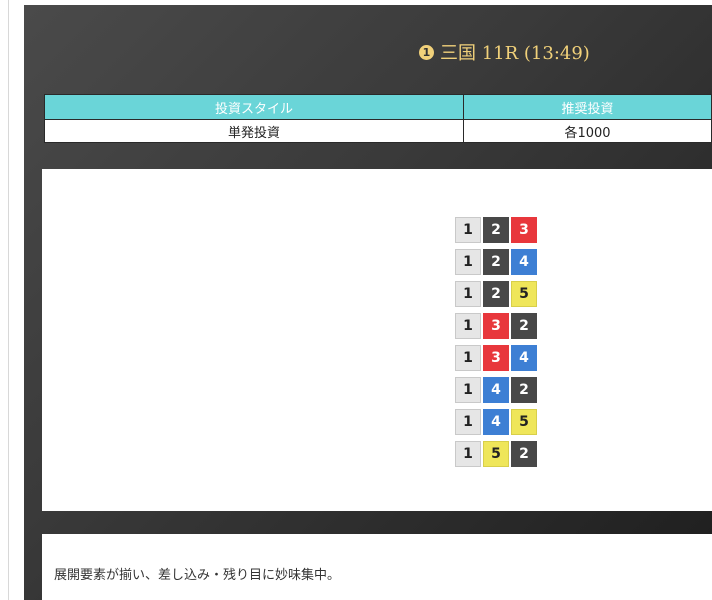 This screenshot has height=600, width=712. Describe the element at coordinates (254, 107) in the screenshot. I see `header-investment-style: 投資スタイル` at that location.